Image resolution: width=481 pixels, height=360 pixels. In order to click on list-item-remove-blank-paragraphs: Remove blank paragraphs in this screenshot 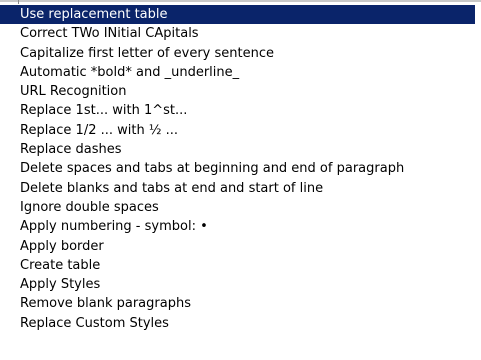, I will do `click(240, 303)`.